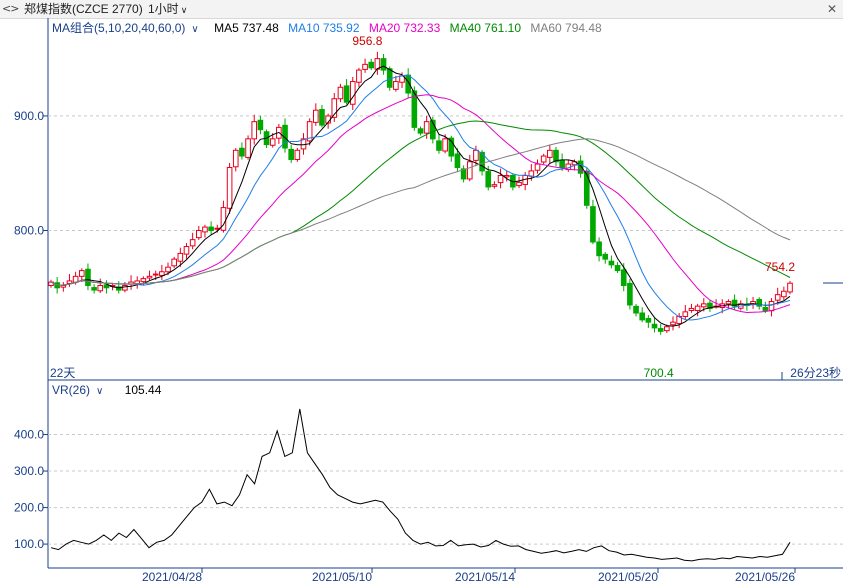 The image size is (843, 584). Describe the element at coordinates (485, 577) in the screenshot. I see `x-tick-label: 2021/05/14` at that location.